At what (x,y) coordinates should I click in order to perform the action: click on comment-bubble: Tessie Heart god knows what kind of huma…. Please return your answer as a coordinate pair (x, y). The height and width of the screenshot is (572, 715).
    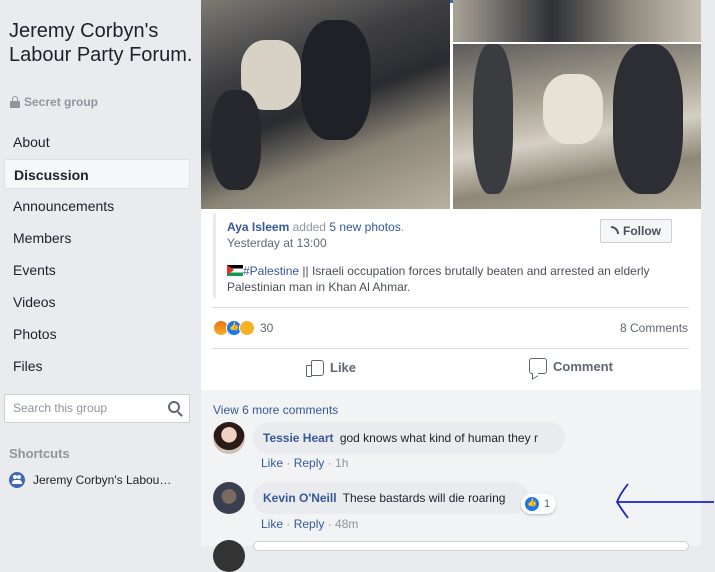
    Looking at the image, I should click on (409, 438).